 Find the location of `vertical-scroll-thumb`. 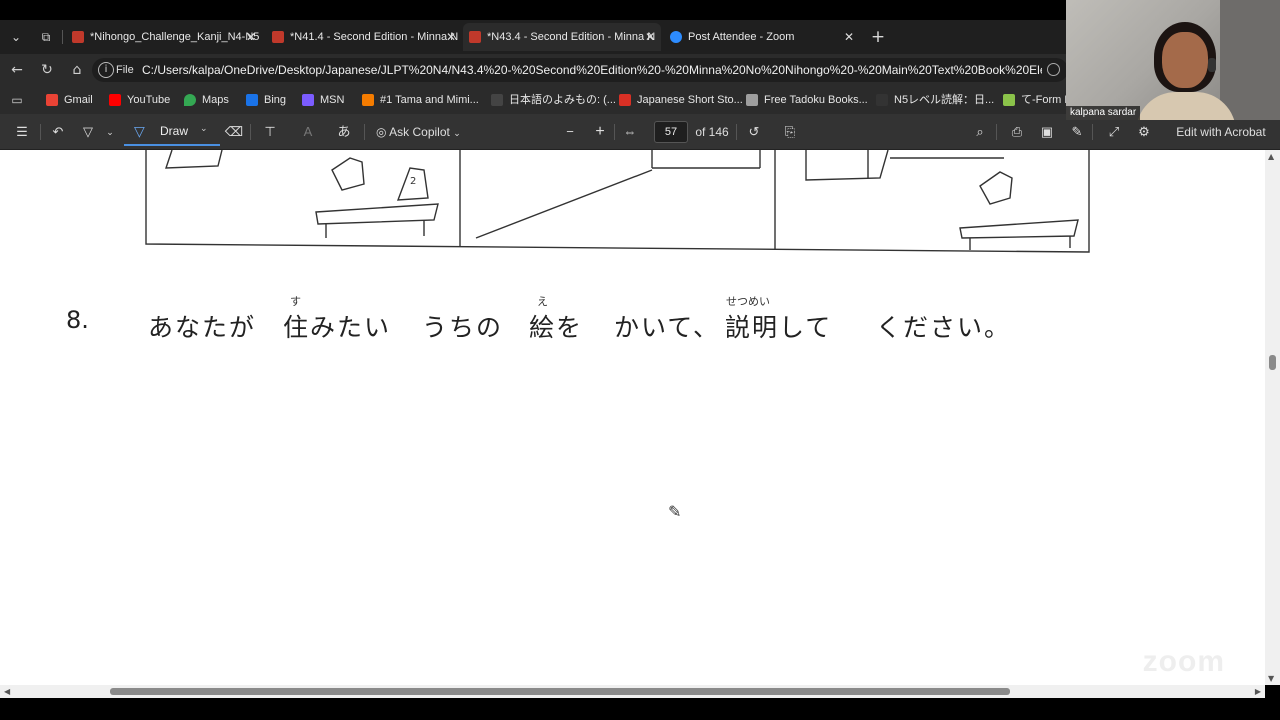

vertical-scroll-thumb is located at coordinates (1272, 362).